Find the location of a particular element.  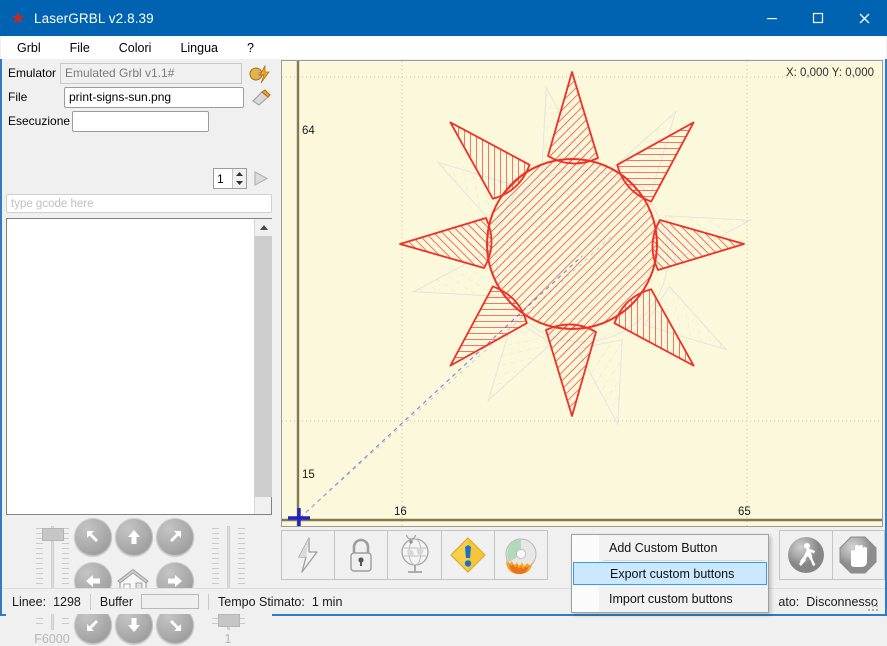

lock-button is located at coordinates (360, 555).